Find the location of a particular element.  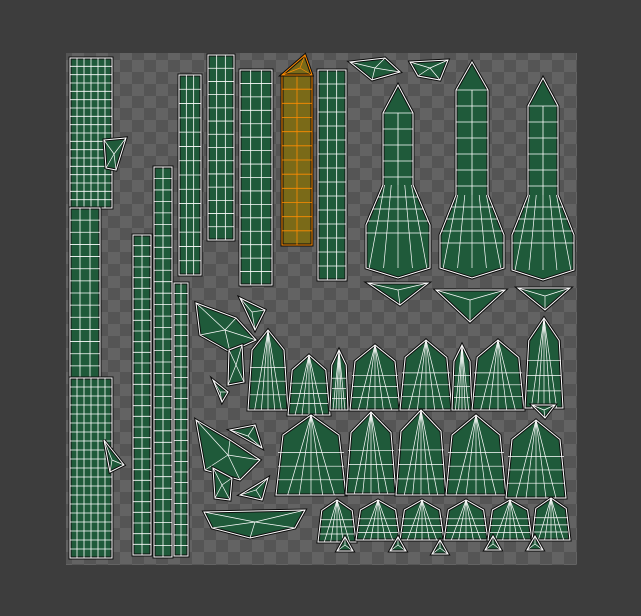

uv-island-column-selected is located at coordinates (296, 149).